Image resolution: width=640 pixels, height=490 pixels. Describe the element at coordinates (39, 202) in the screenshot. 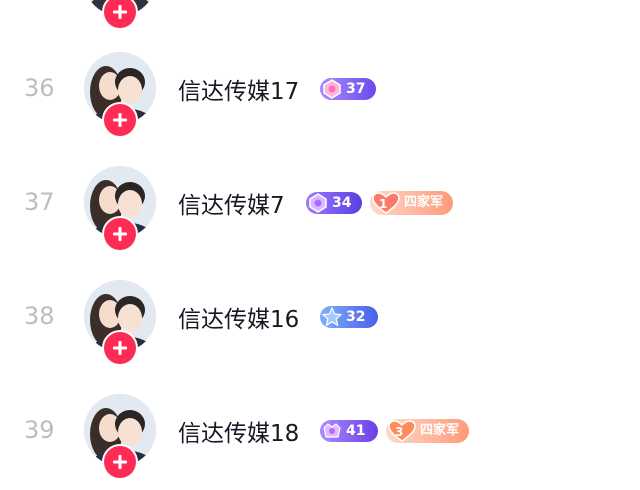

I see `rank-number: 37` at that location.